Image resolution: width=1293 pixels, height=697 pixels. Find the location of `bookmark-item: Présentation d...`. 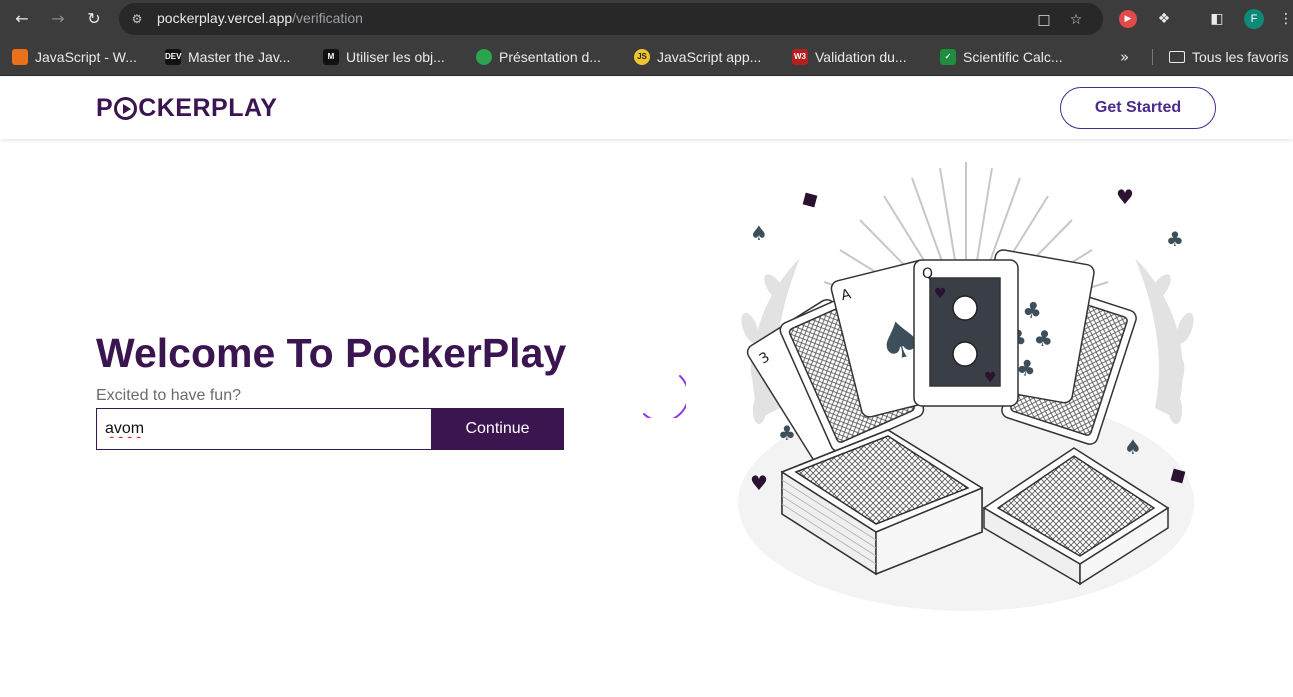

bookmark-item: Présentation d... is located at coordinates (538, 57).